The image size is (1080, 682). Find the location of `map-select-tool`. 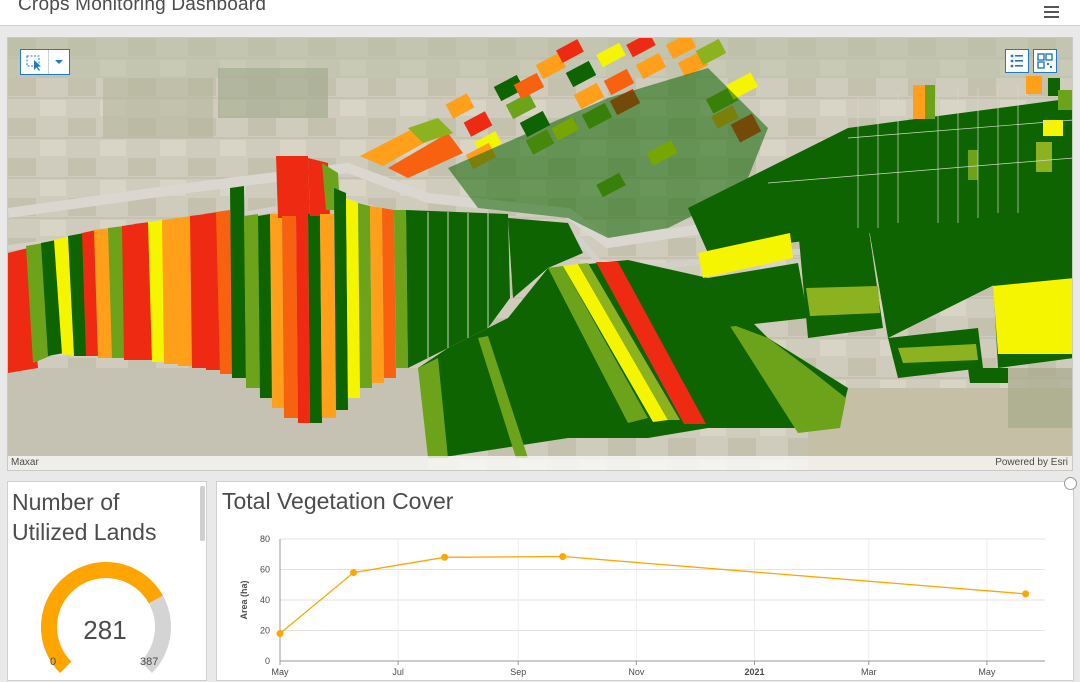

map-select-tool is located at coordinates (45, 62).